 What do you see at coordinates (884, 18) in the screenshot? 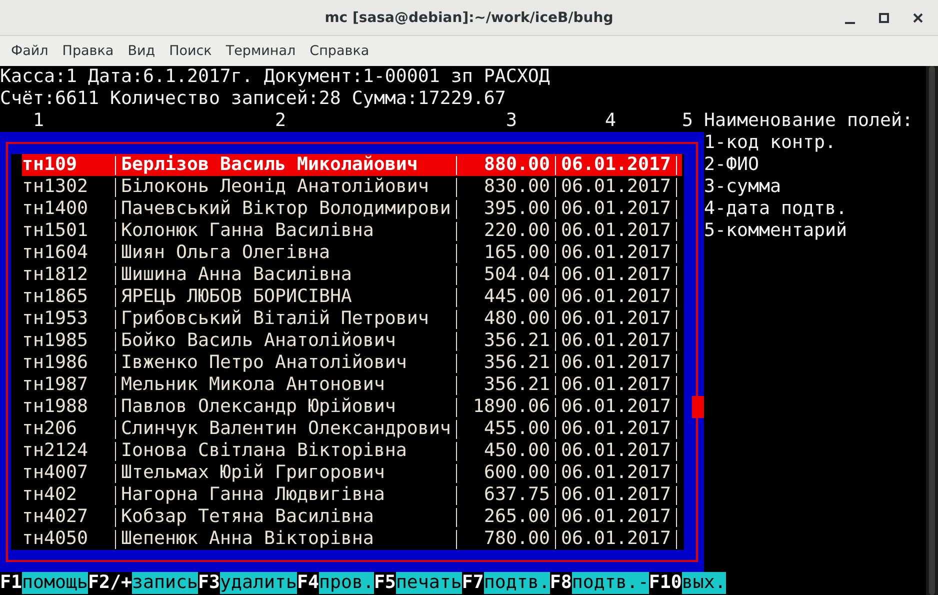
I see `maximize-icon` at bounding box center [884, 18].